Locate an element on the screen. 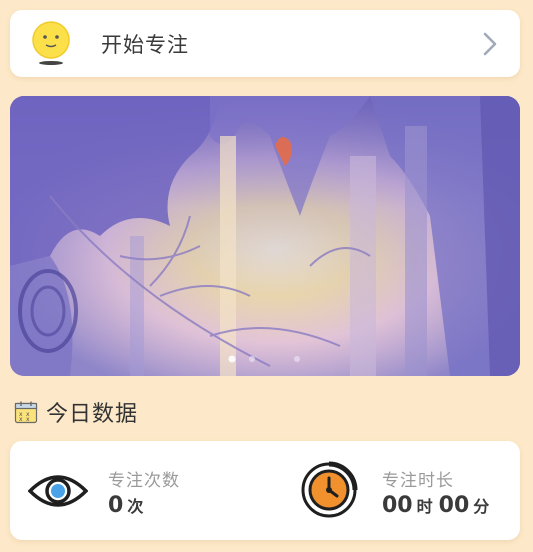  today-data-header: x x x x 今日数据 is located at coordinates (76, 412).